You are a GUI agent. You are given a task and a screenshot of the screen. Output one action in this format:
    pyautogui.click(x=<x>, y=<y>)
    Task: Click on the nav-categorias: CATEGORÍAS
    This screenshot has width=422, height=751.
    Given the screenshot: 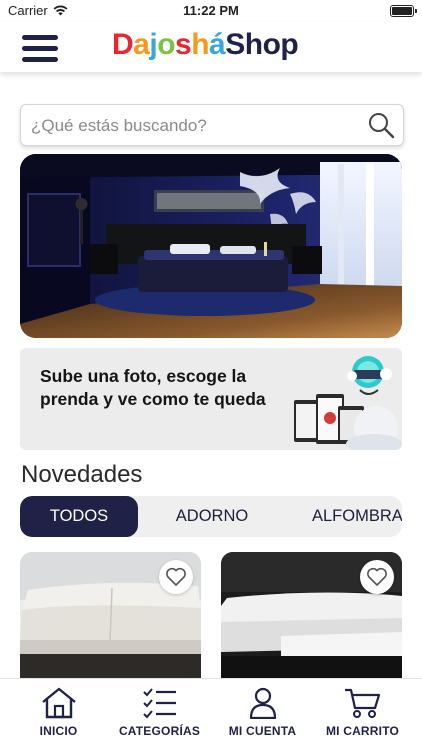 What is the action you would take?
    pyautogui.click(x=159, y=715)
    